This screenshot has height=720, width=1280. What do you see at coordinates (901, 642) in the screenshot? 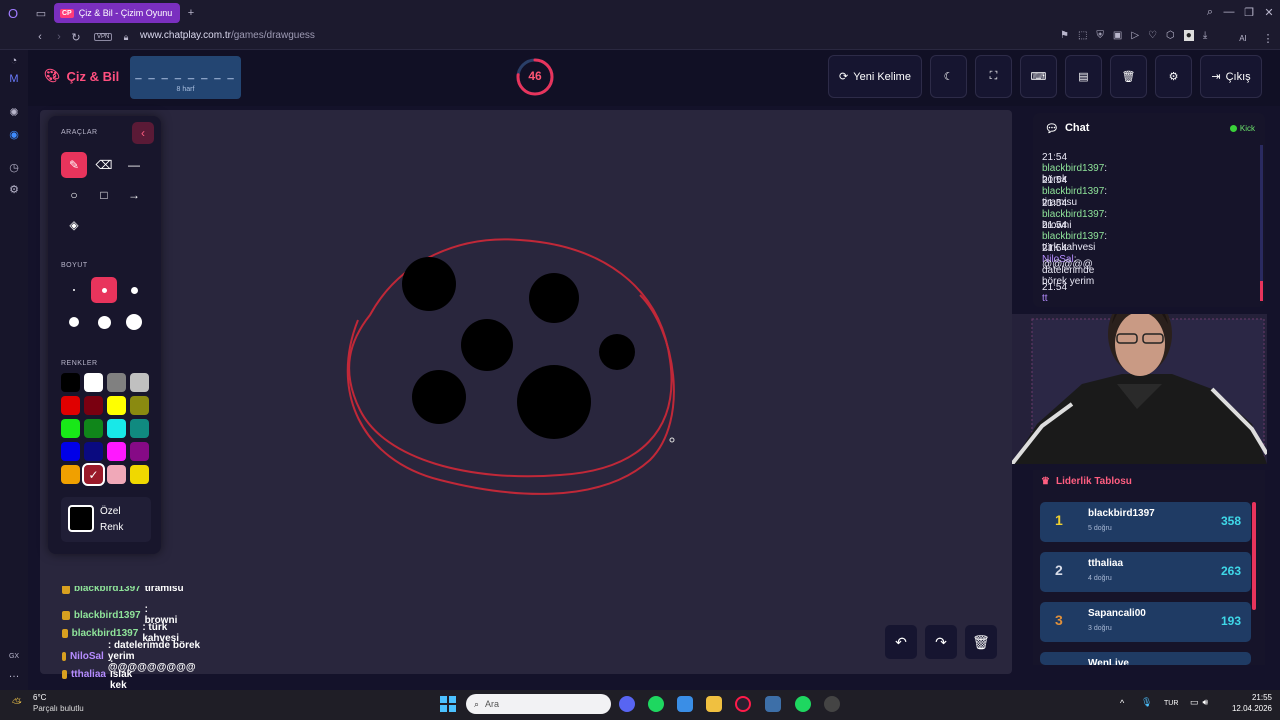
I see `undo-button: ↶` at bounding box center [901, 642].